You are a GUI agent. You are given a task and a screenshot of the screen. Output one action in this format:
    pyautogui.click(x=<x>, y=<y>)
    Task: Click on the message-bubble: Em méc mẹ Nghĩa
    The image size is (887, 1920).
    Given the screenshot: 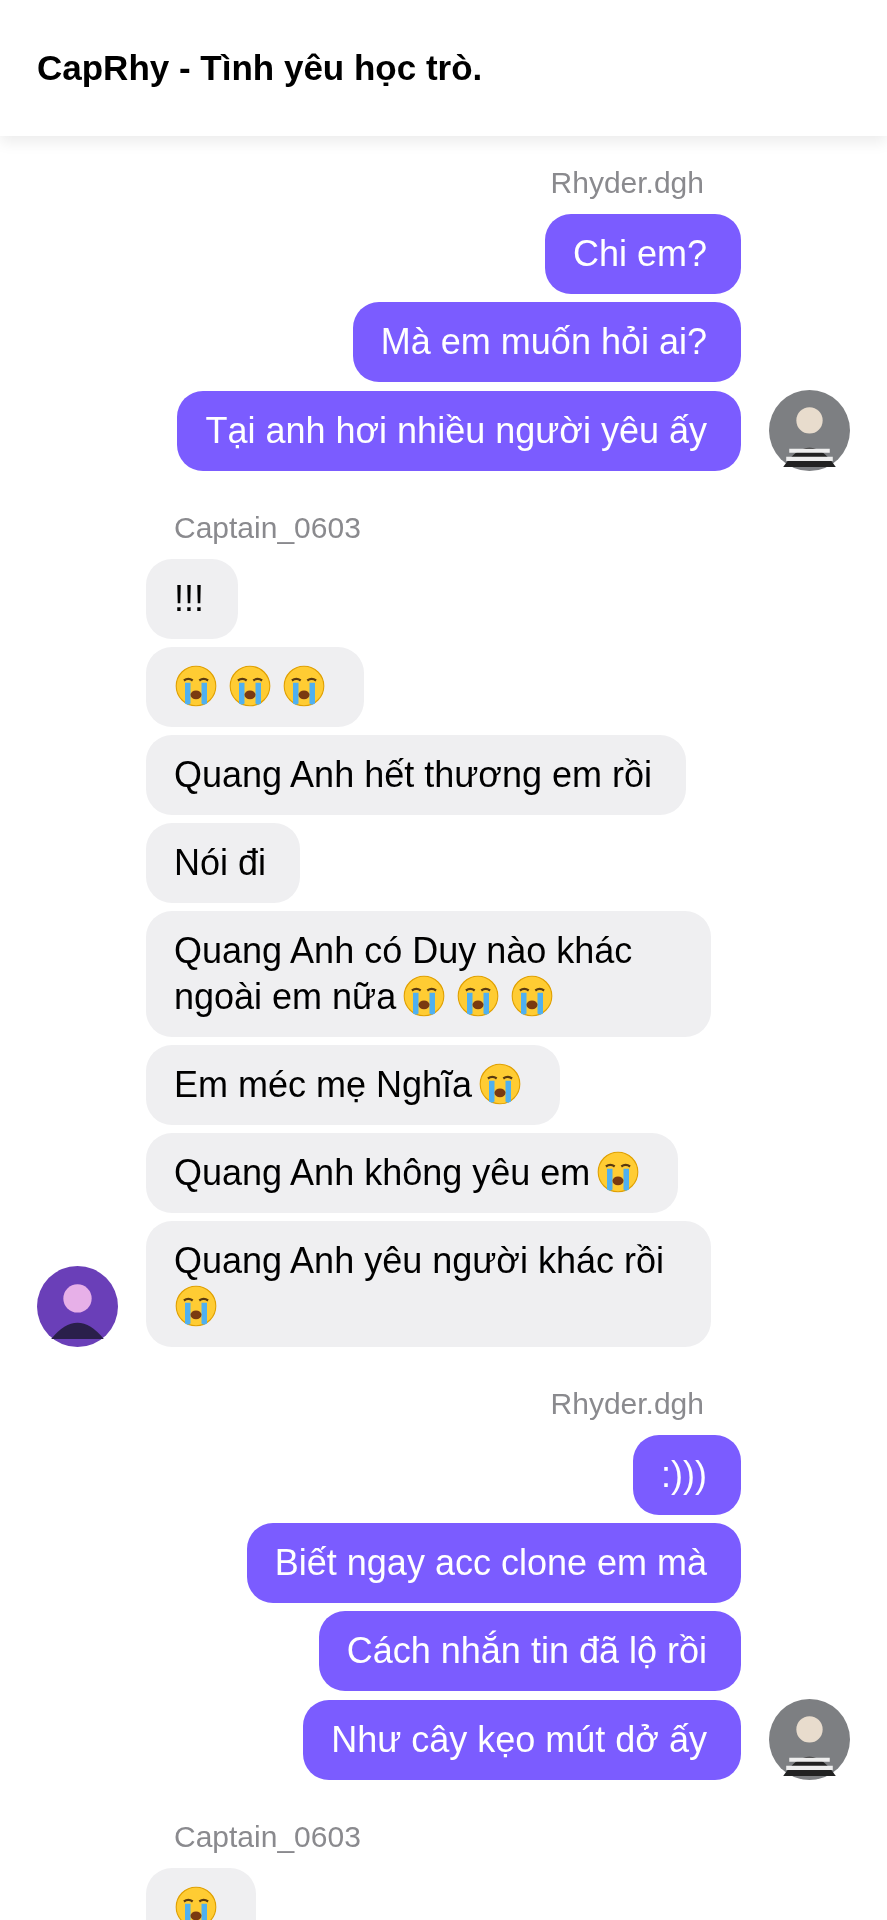 What is the action you would take?
    pyautogui.click(x=353, y=1085)
    